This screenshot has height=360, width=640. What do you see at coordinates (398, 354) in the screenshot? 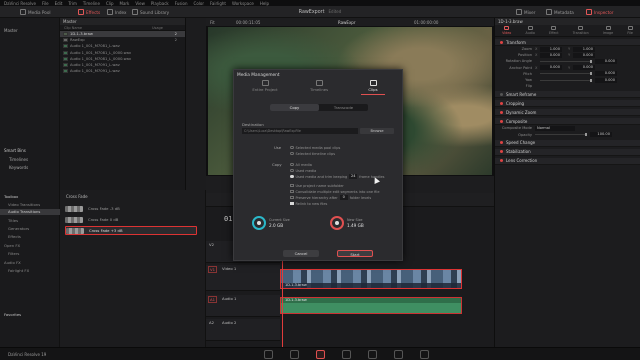
I see `page-fairlight-icon` at bounding box center [398, 354].